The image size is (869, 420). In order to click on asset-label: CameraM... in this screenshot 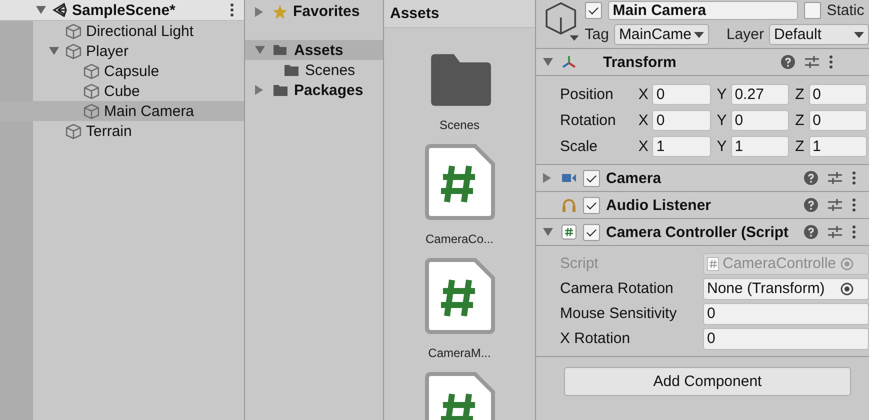, I will do `click(459, 353)`.